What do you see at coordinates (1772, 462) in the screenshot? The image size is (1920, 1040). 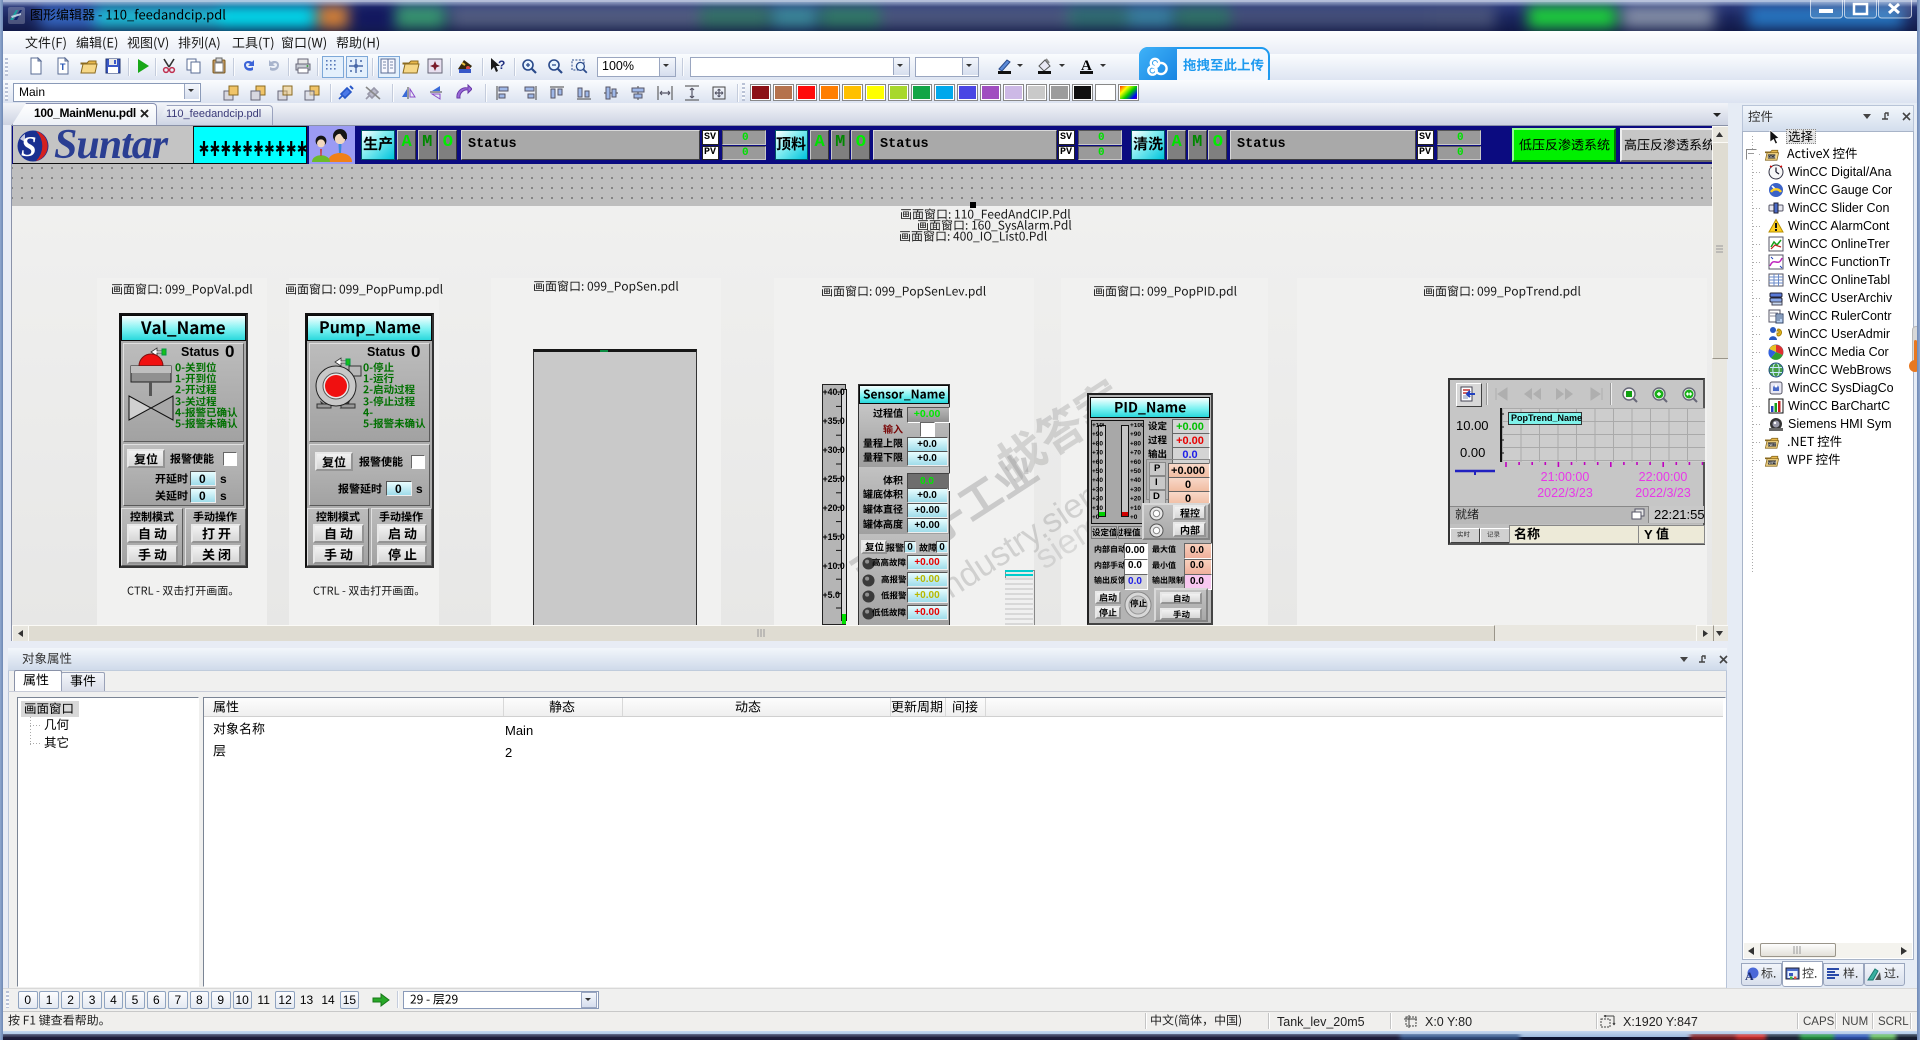 I see `svg-text: WPF` at bounding box center [1772, 462].